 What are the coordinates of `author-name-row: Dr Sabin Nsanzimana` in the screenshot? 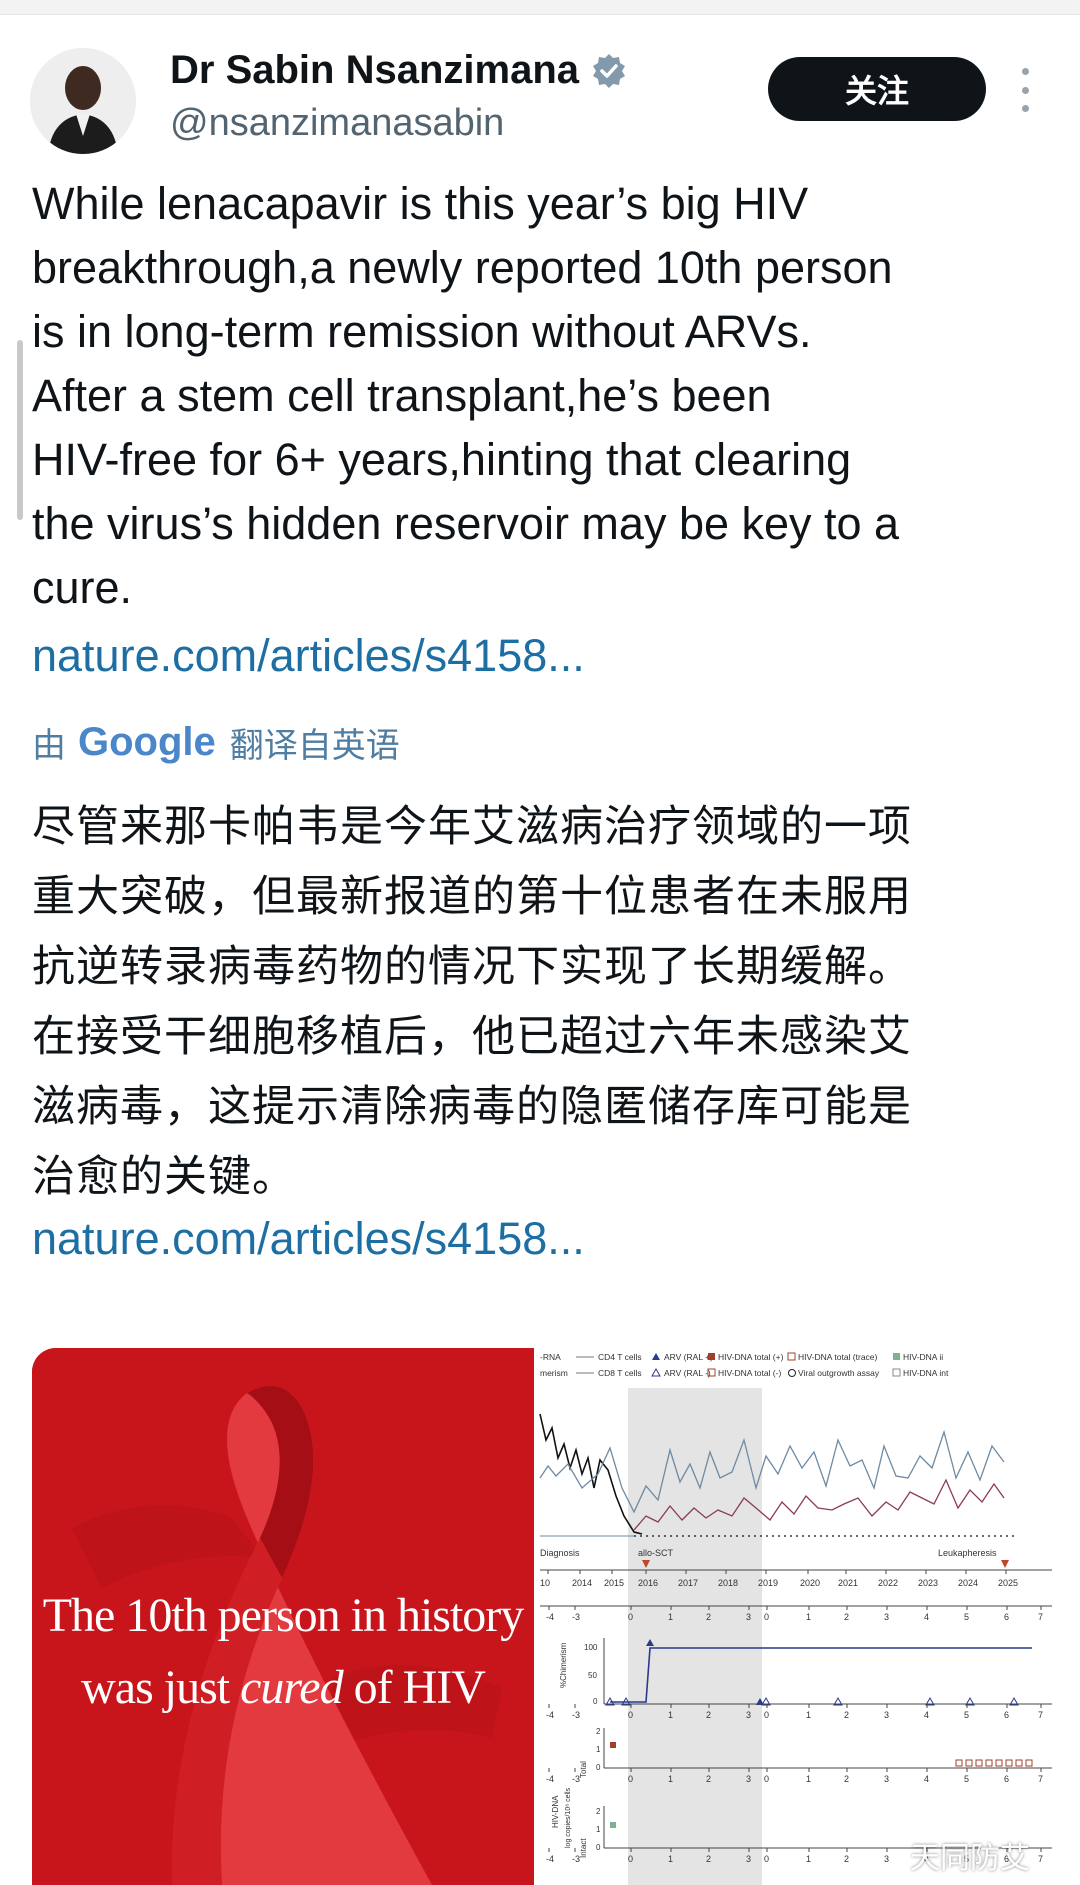 It's located at (398, 70).